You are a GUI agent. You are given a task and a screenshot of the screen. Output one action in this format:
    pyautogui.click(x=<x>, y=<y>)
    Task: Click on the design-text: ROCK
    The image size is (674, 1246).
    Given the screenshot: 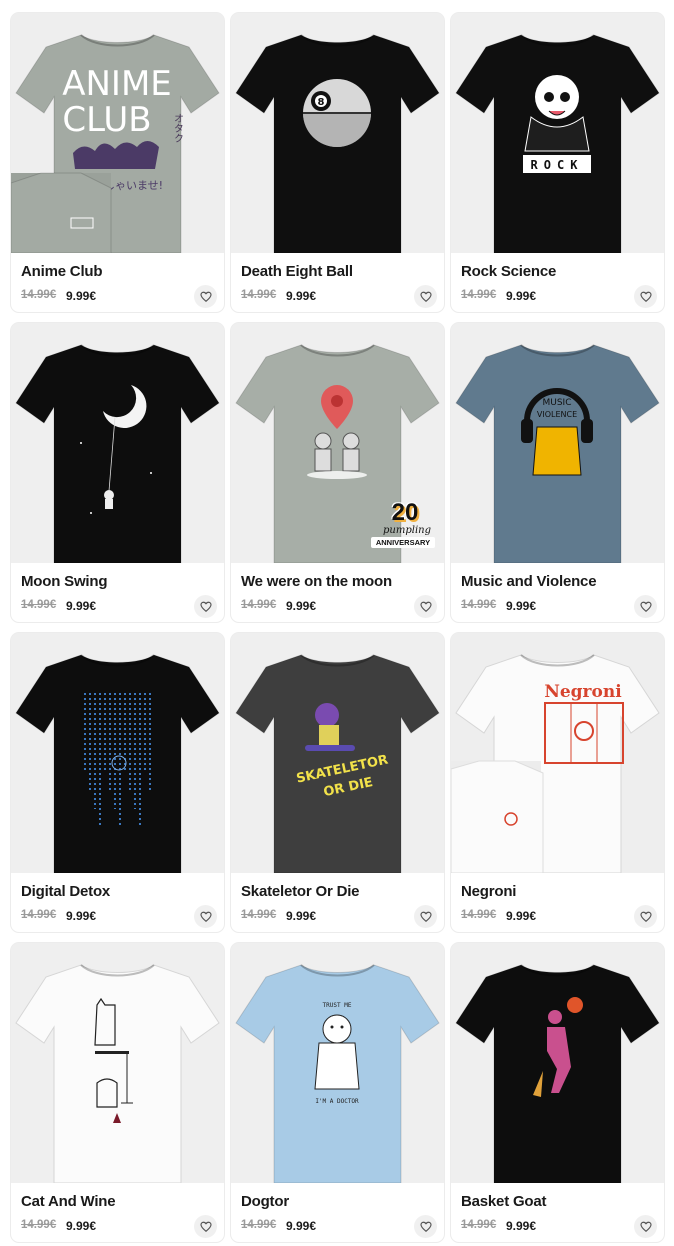 What is the action you would take?
    pyautogui.click(x=557, y=165)
    